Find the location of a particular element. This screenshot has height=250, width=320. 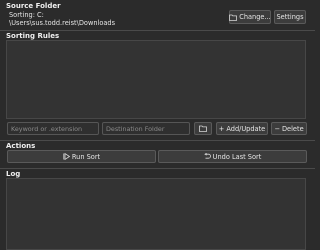

undo-icon is located at coordinates (207, 156).